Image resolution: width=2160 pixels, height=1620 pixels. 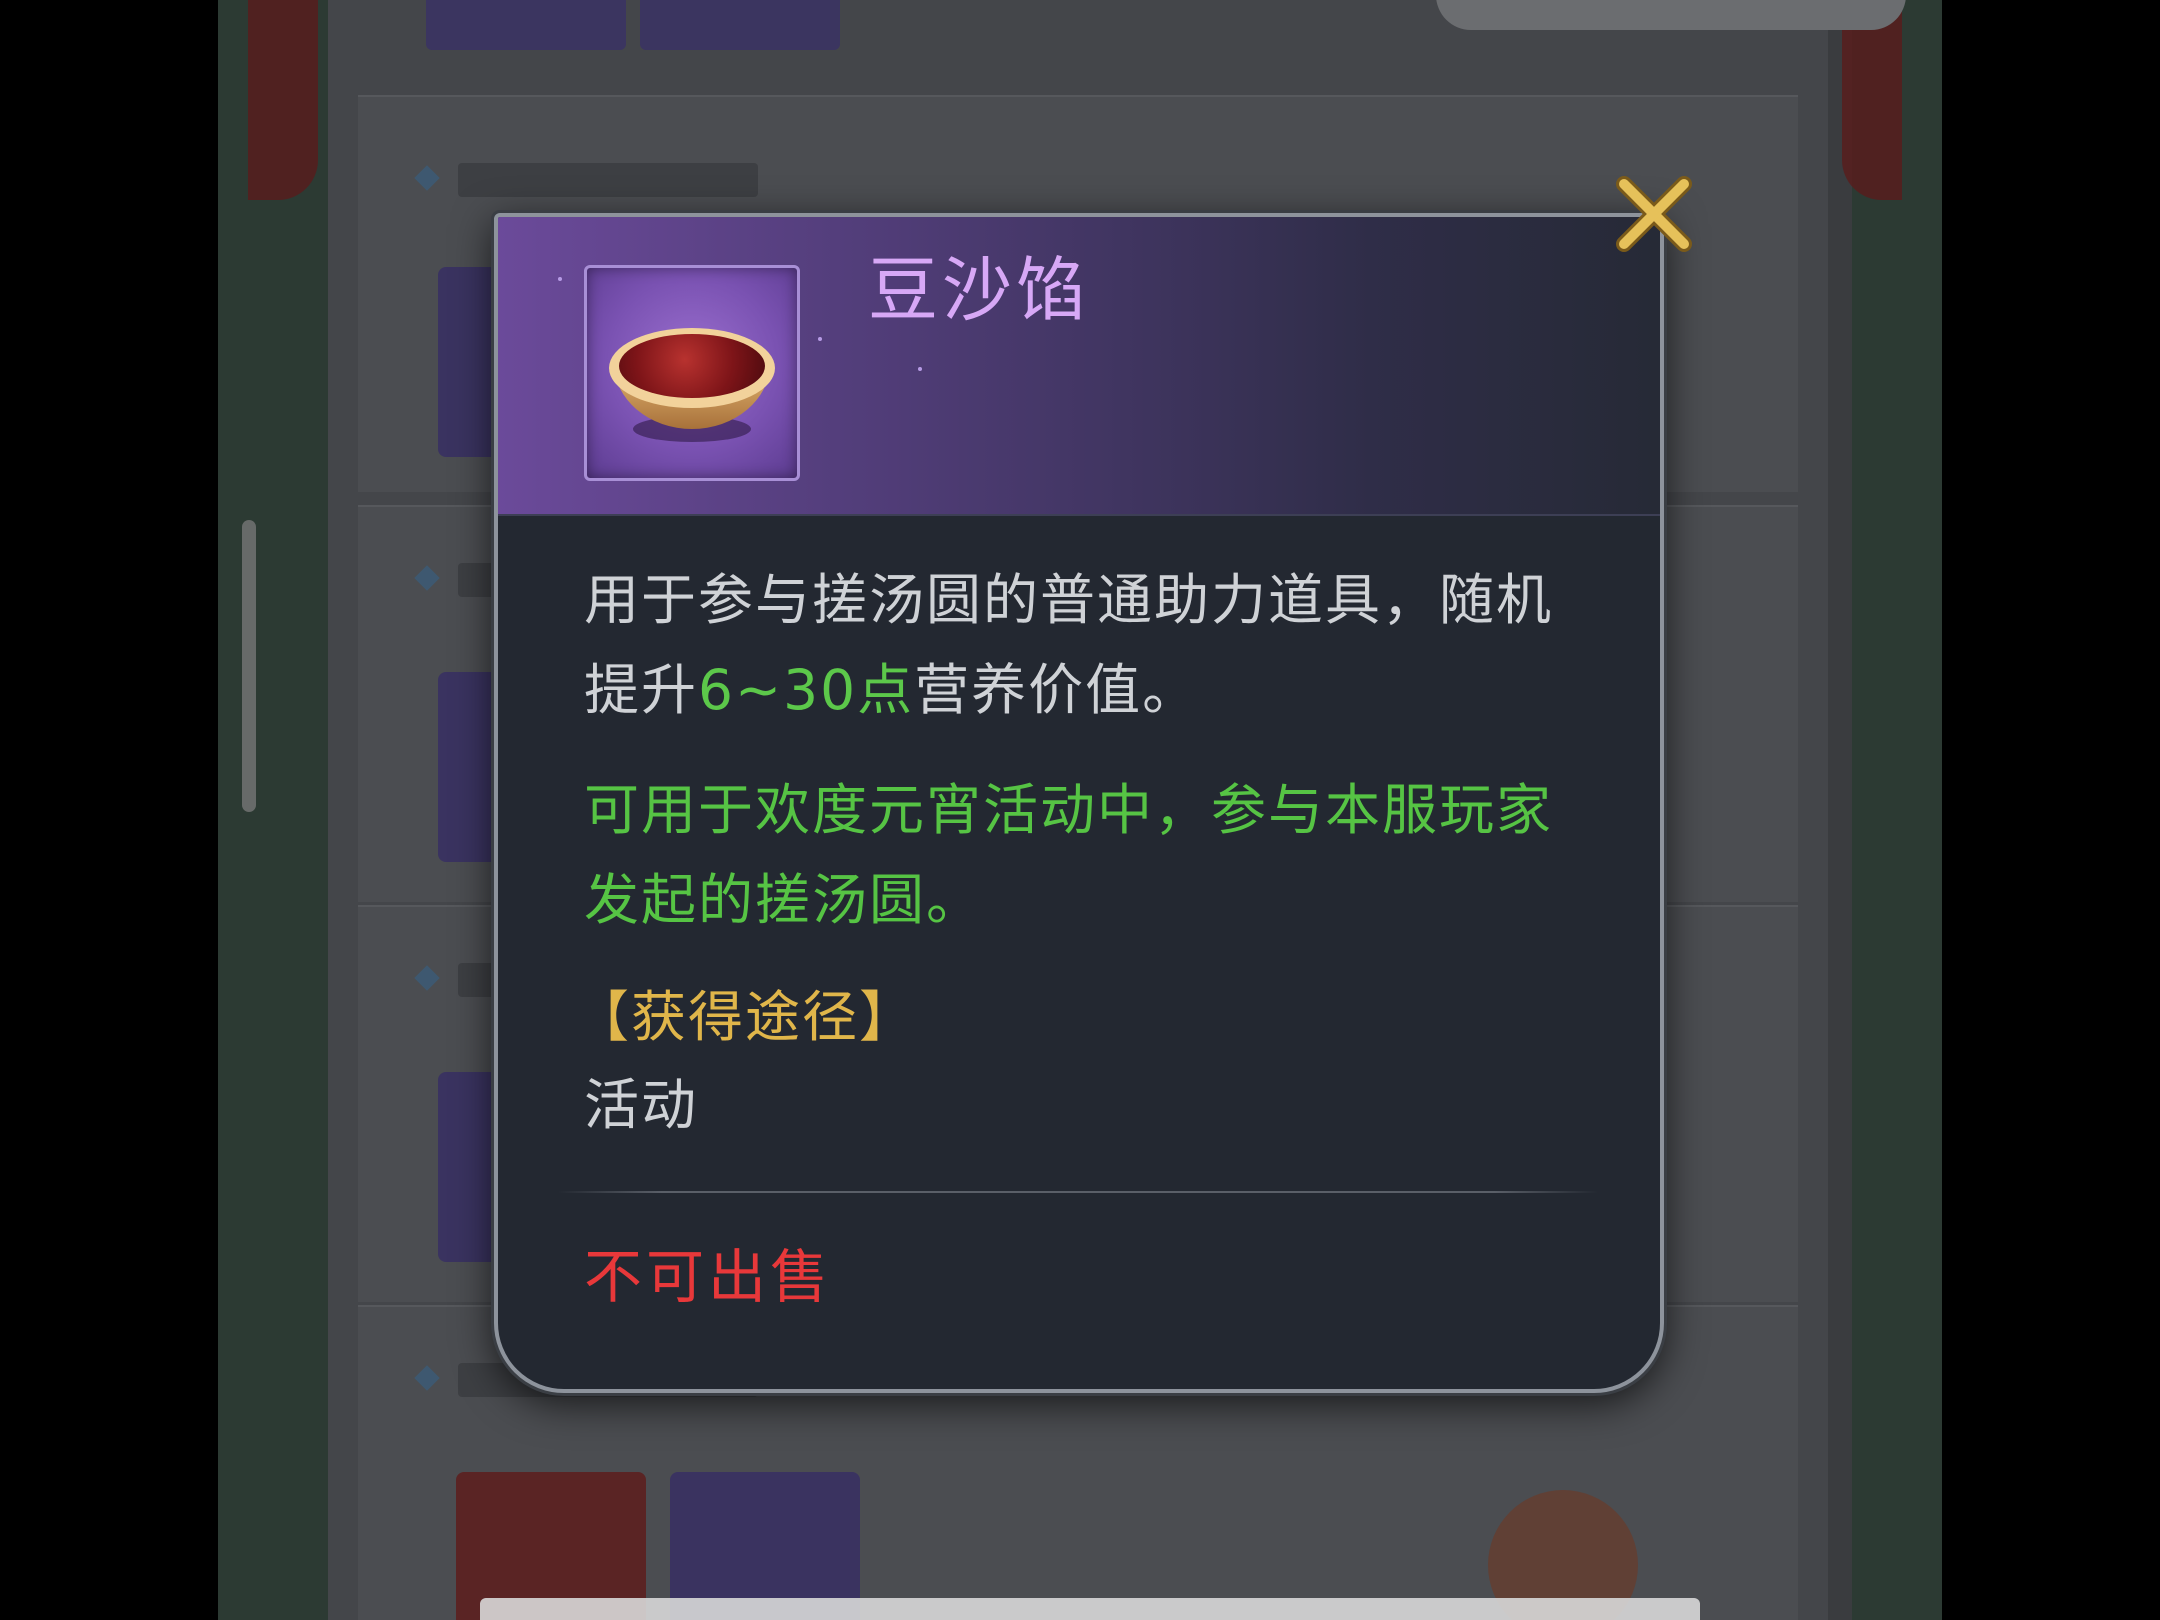 I want to click on description-text: 营养价值。, so click(x=1057, y=690).